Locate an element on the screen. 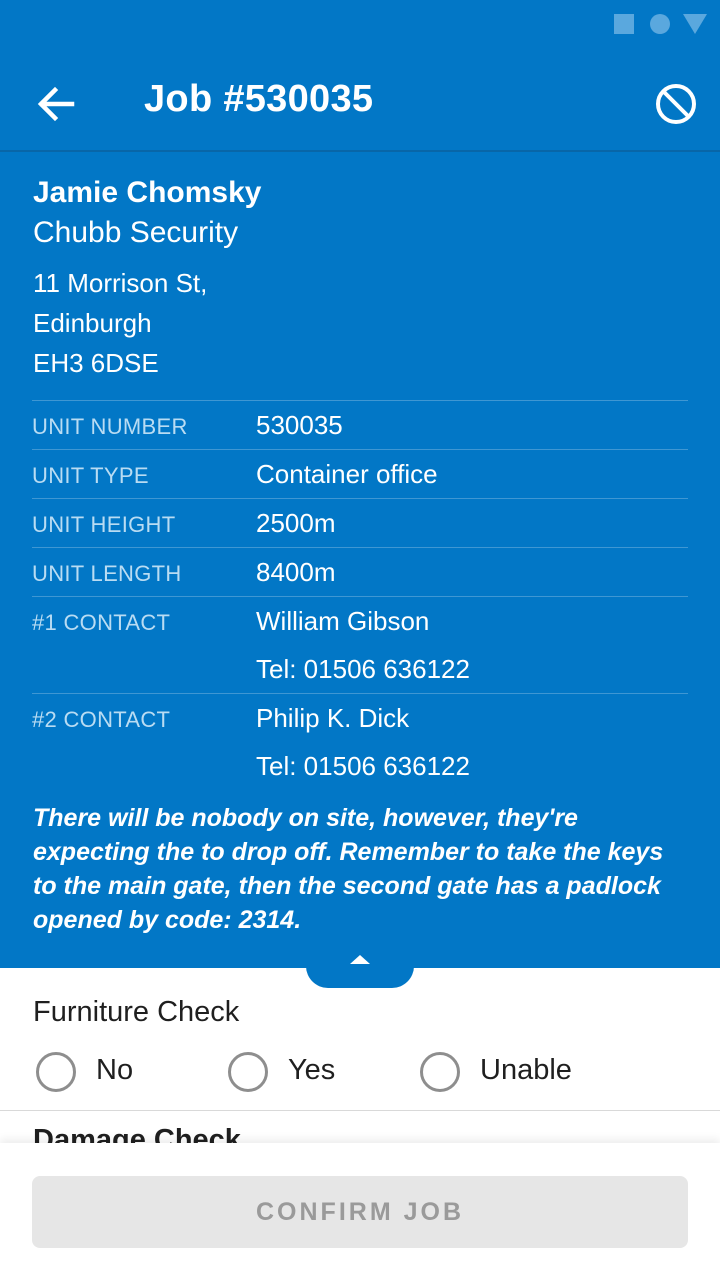 The image size is (720, 1280). cancel-job-button is located at coordinates (676, 104).